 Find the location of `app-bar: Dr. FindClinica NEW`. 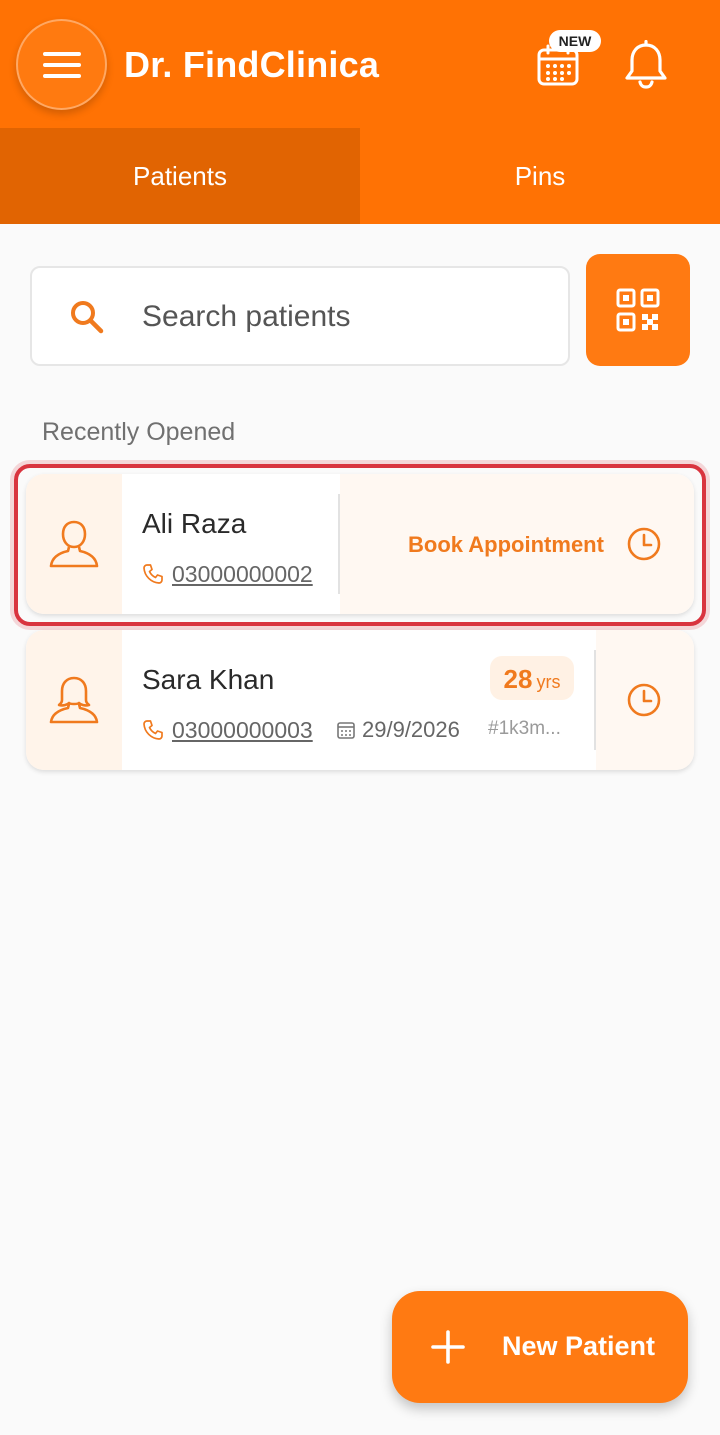

app-bar: Dr. FindClinica NEW is located at coordinates (360, 64).